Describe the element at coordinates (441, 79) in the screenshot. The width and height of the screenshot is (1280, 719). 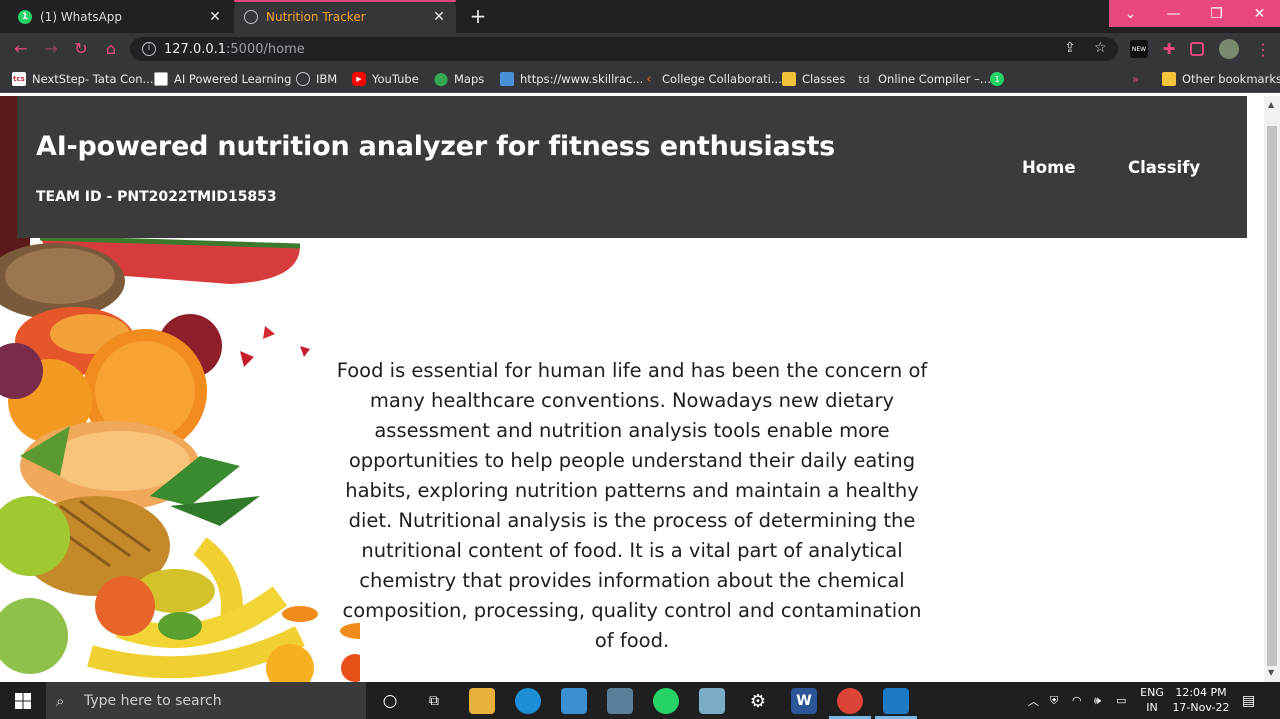
I see `maps-pin-icon: ⬤` at that location.